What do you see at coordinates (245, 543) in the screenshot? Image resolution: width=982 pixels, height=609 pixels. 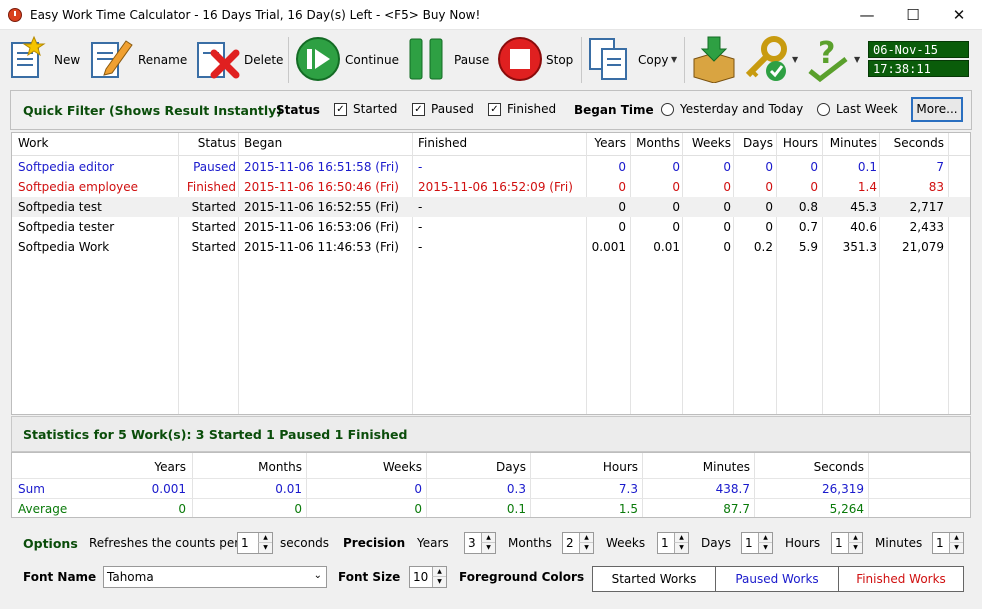 I see `refresh-value: 1` at bounding box center [245, 543].